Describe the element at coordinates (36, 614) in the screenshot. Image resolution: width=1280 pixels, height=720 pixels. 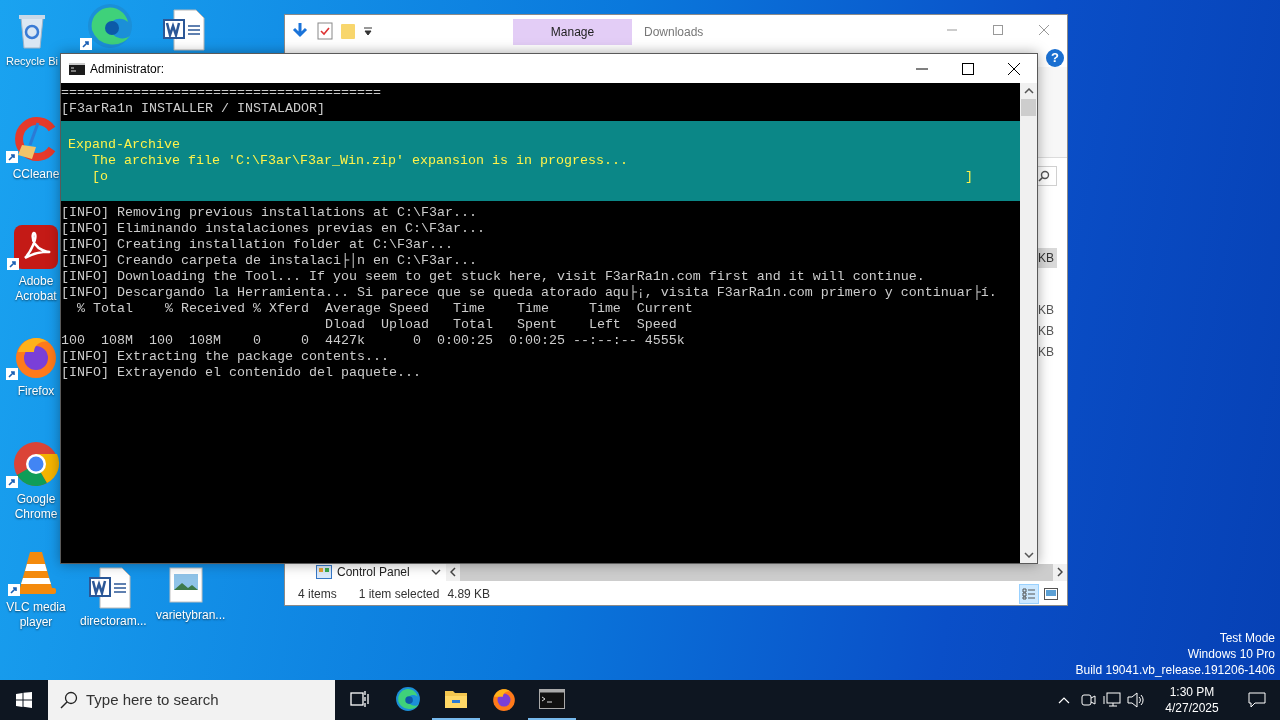
I see `icon-label: VLC media player` at that location.